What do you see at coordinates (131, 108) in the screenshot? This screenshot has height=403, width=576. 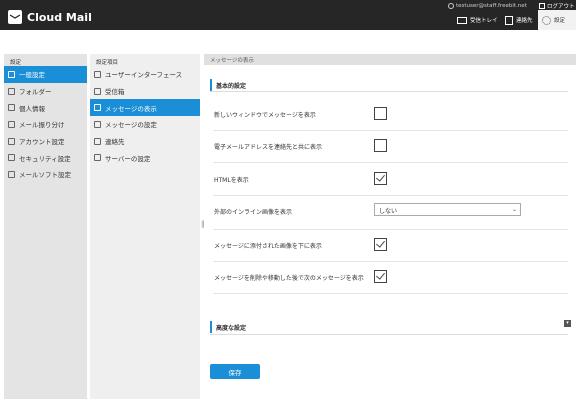 I see `subnav-item-label: メッセージの表示` at bounding box center [131, 108].